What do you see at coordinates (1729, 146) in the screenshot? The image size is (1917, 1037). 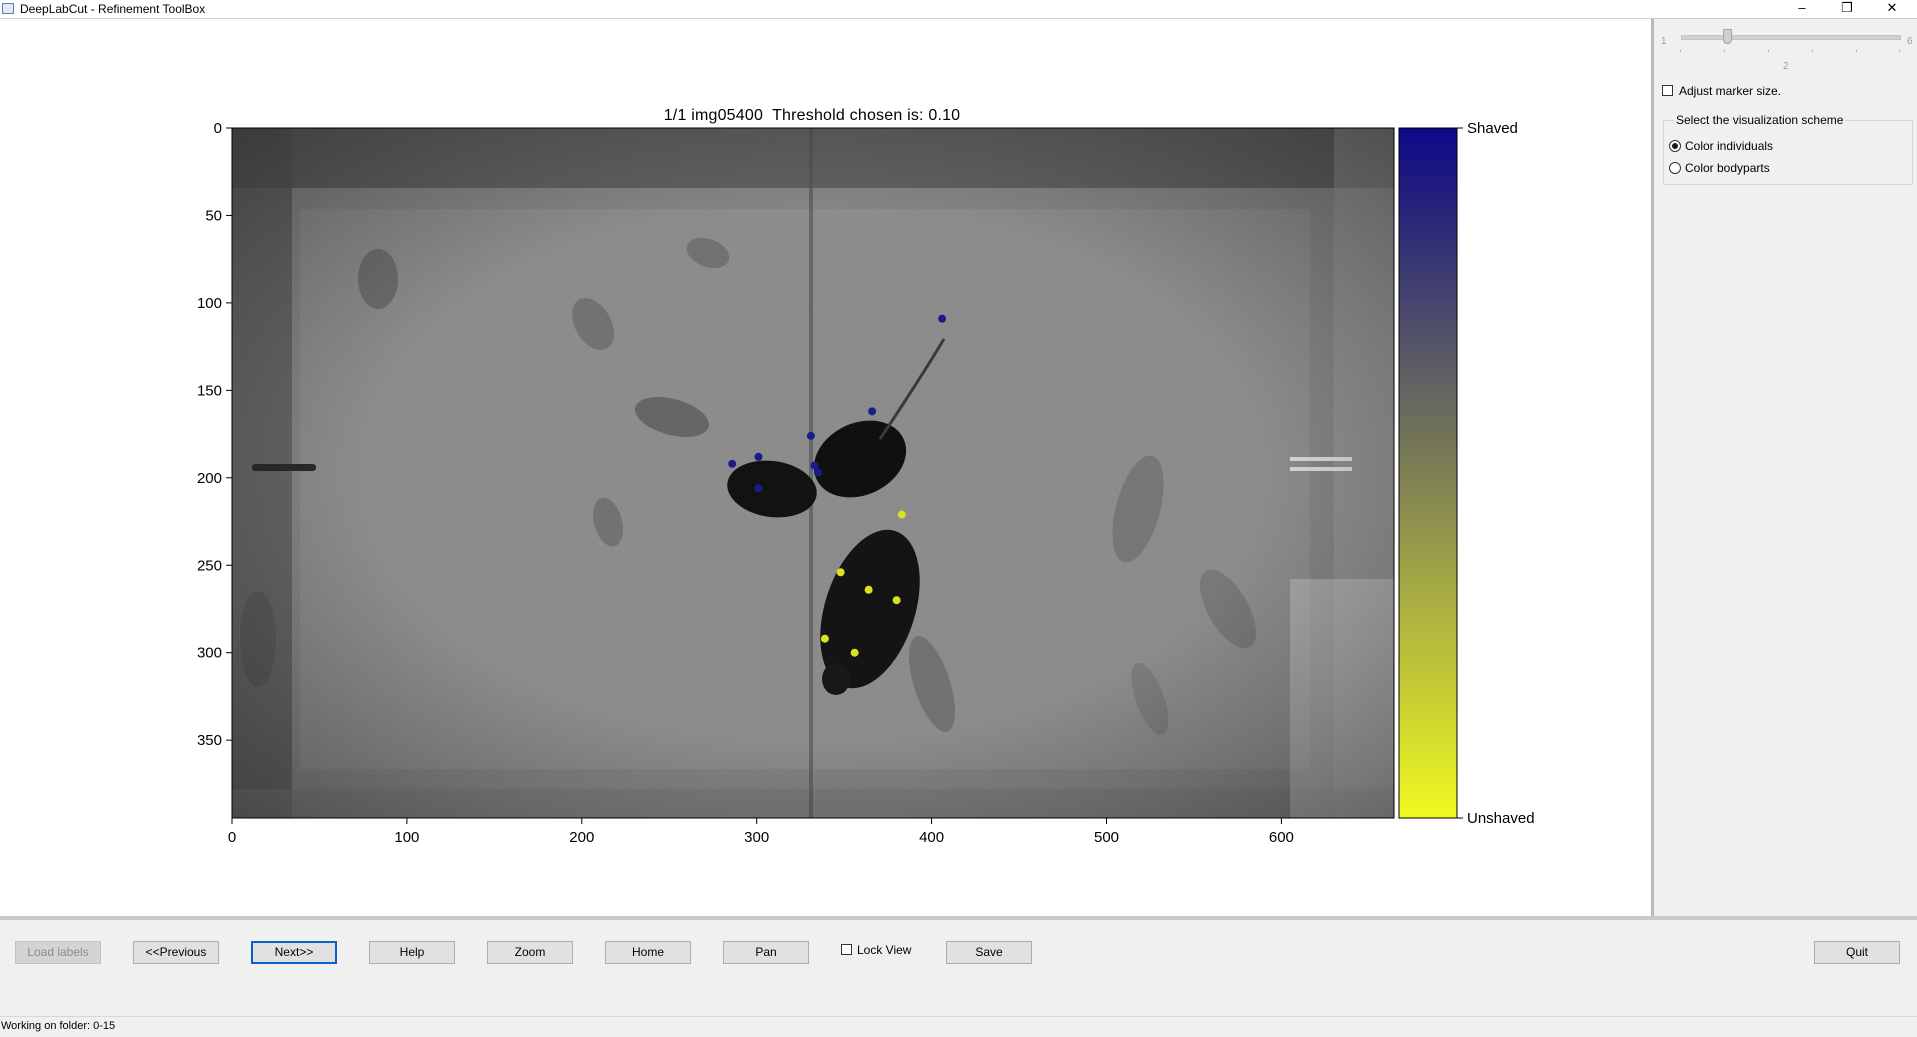 I see `color-individuals-label: Color individuals` at bounding box center [1729, 146].